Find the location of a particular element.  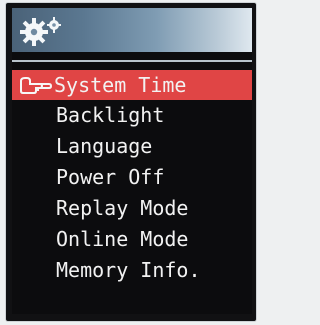

menu-item-label: Memory Info. is located at coordinates (128, 270).